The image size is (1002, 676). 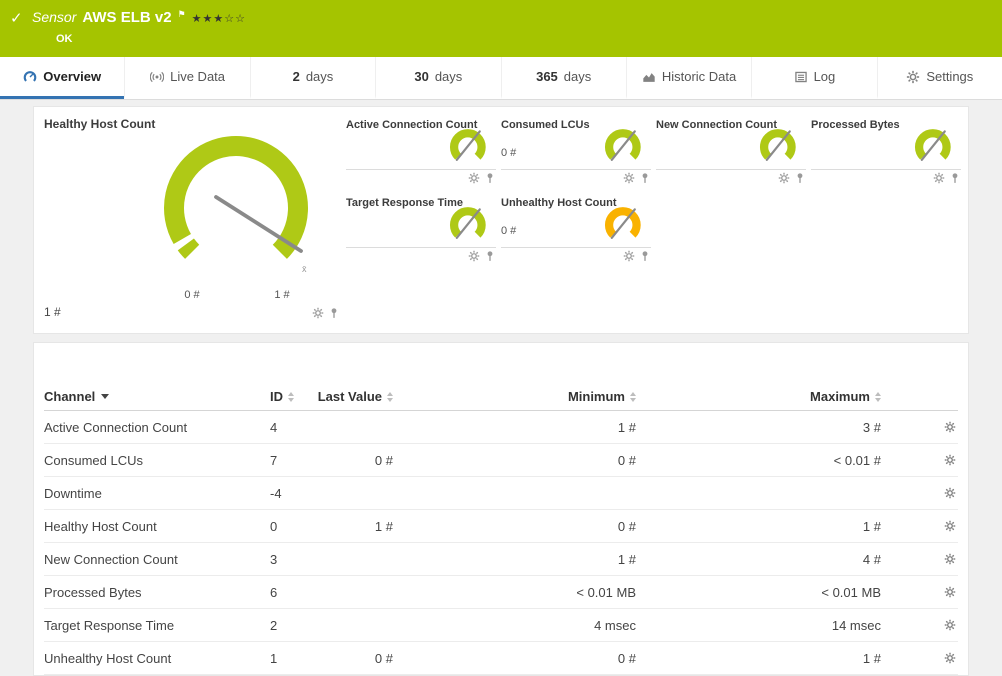 What do you see at coordinates (421, 152) in the screenshot?
I see `tile-active-connection-count: Active Connection Count` at bounding box center [421, 152].